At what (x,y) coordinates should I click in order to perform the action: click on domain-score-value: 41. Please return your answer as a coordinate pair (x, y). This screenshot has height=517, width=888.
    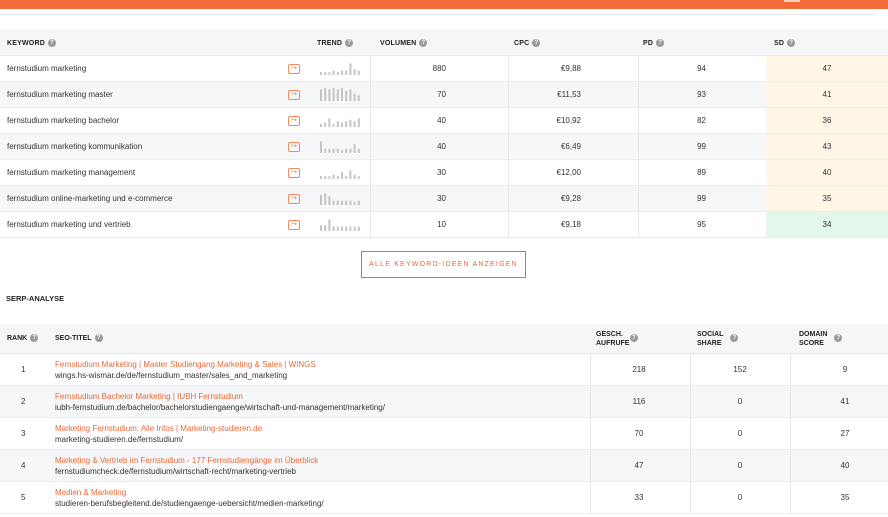
    Looking at the image, I should click on (845, 401).